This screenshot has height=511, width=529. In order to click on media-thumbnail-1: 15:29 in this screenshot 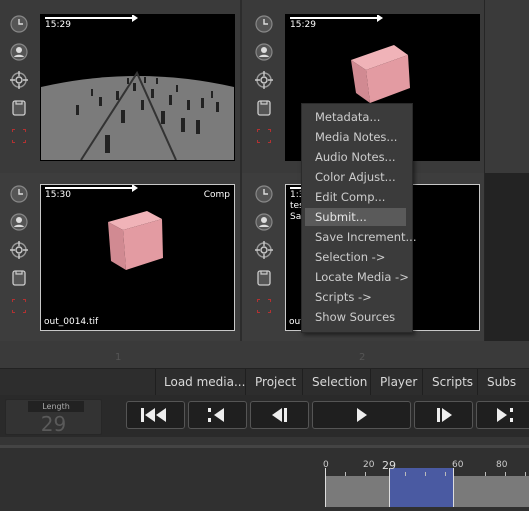, I will do `click(137, 87)`.